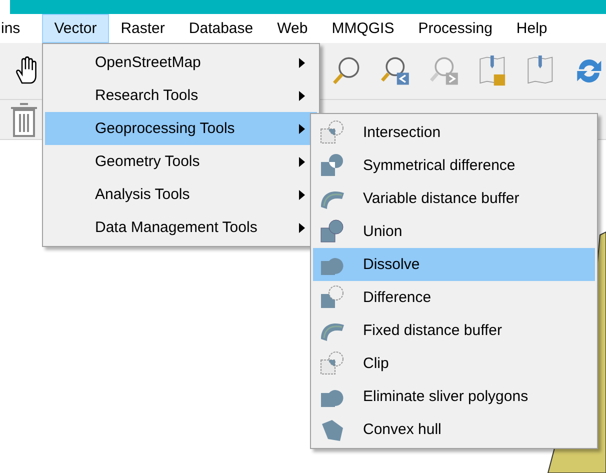 The width and height of the screenshot is (606, 473). Describe the element at coordinates (454, 330) in the screenshot. I see `menu-item: Fixed distance buffer` at that location.